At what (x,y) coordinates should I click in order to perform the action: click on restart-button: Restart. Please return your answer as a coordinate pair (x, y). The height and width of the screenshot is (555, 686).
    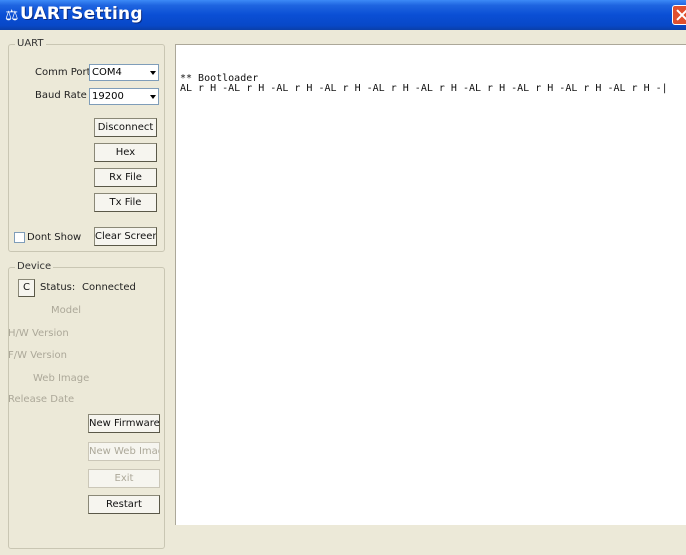
    Looking at the image, I should click on (124, 504).